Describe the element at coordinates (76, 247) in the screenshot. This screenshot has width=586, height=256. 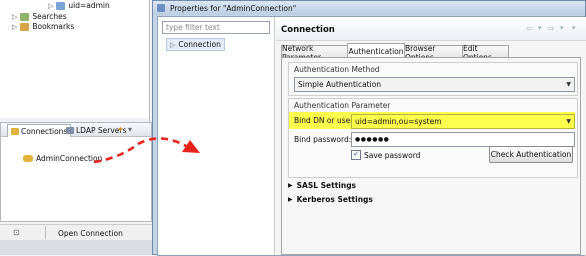
I see `bottom-strip` at that location.